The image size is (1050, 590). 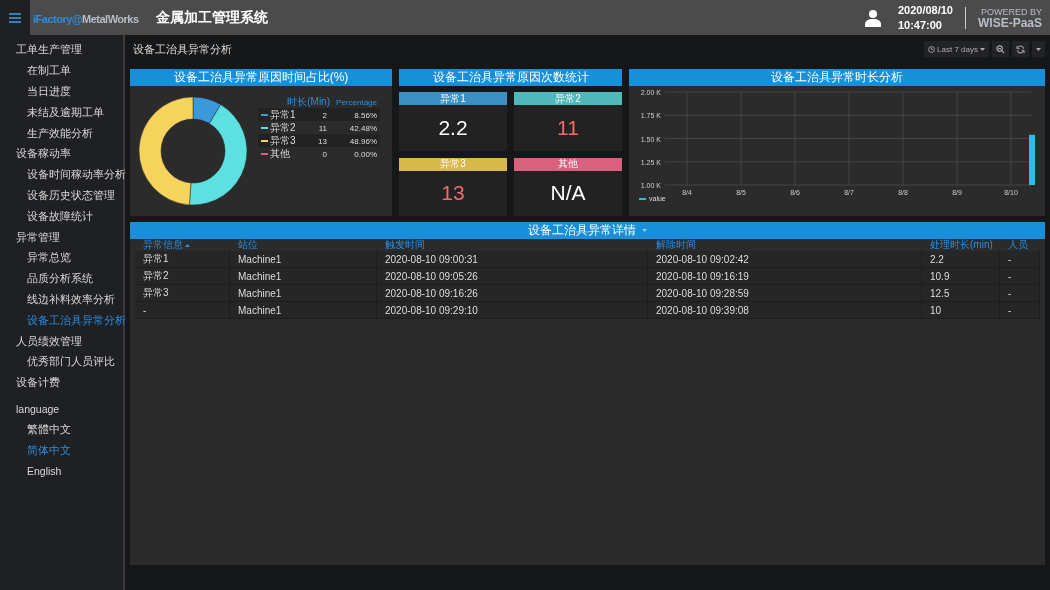 I want to click on language-heading: language, so click(x=38, y=409).